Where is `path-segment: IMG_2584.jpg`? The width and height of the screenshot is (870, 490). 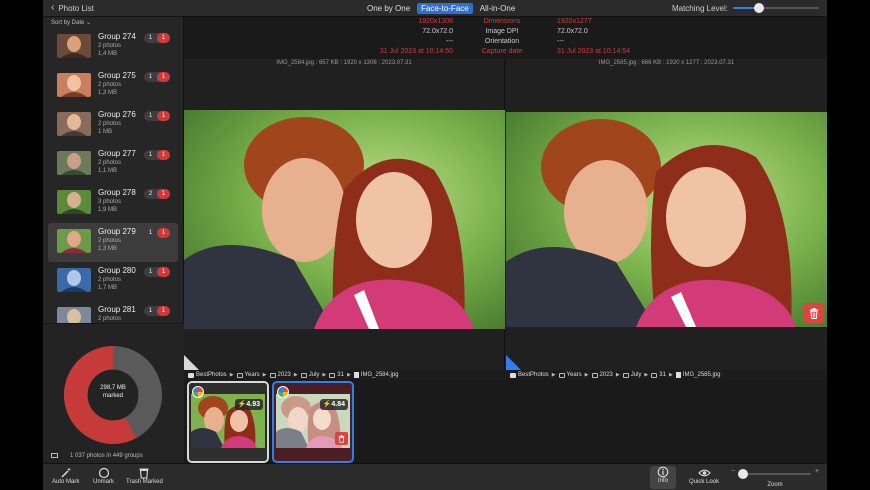 path-segment: IMG_2584.jpg is located at coordinates (376, 375).